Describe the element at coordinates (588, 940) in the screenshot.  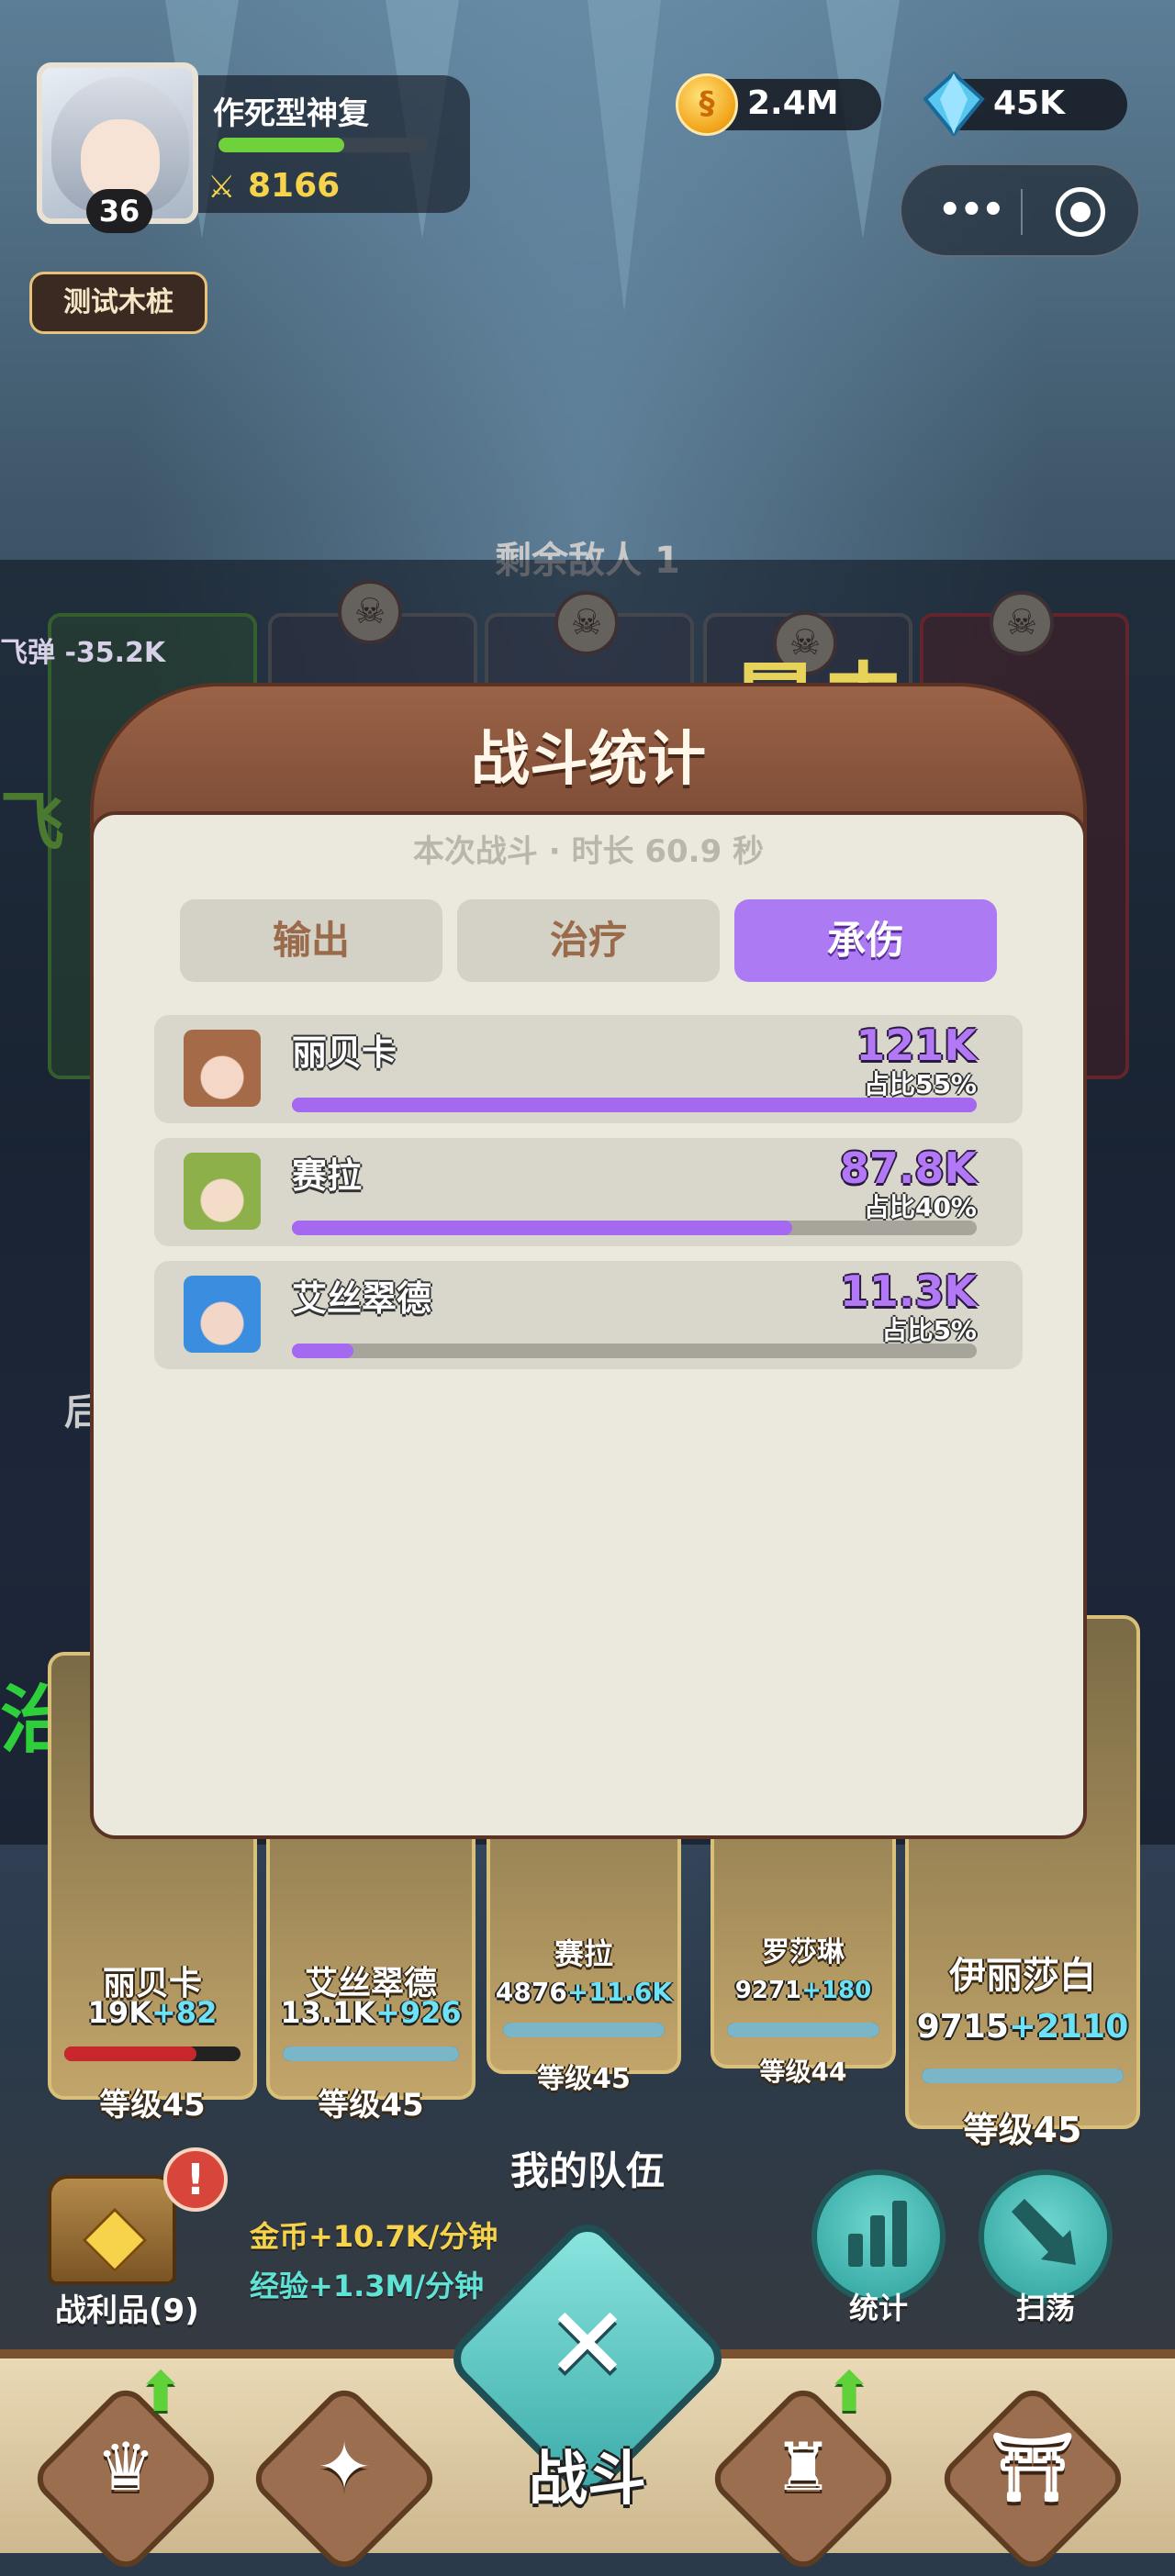
I see `tab-healing: 治疗` at that location.